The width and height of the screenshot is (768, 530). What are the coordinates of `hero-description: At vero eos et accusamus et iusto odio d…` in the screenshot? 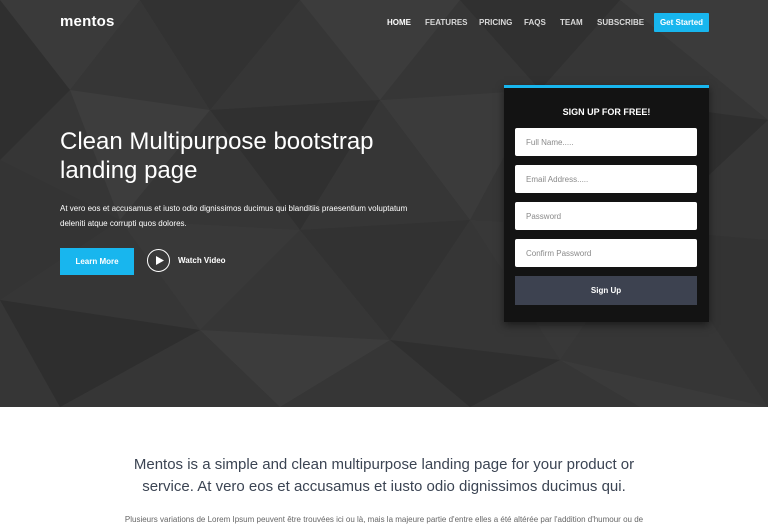 It's located at (234, 216).